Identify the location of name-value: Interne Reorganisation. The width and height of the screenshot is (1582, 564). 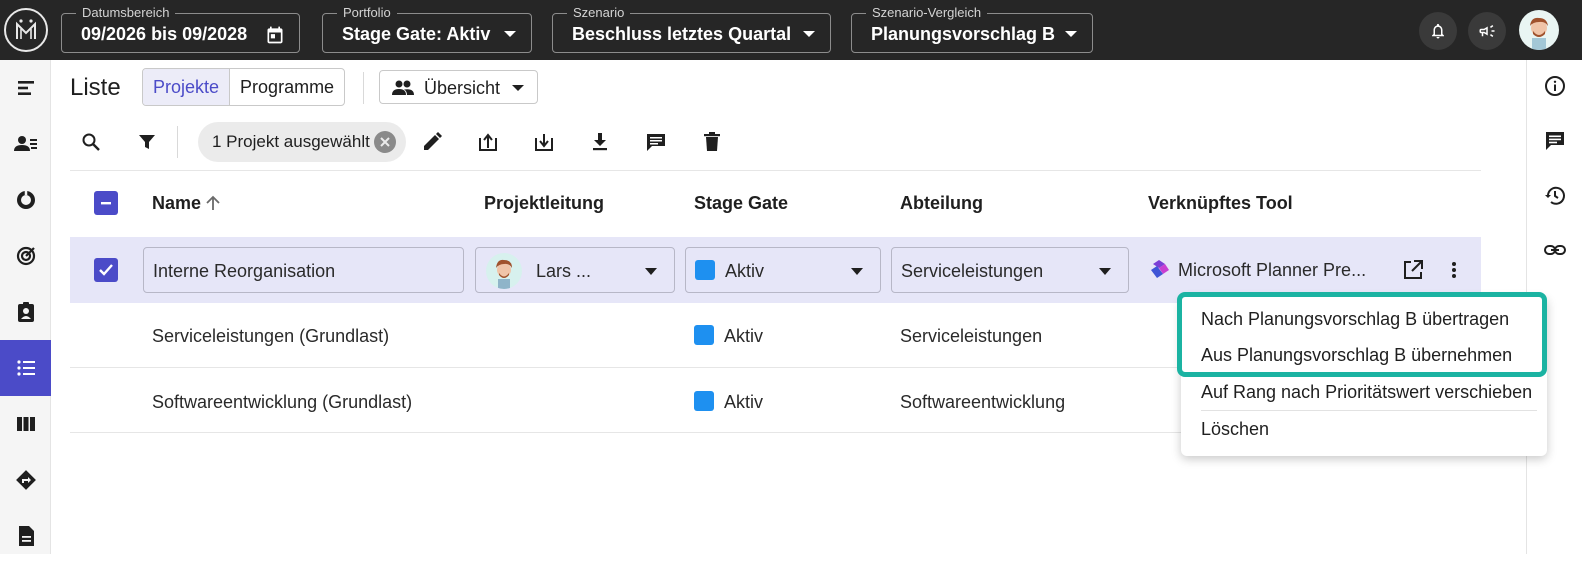
(244, 271).